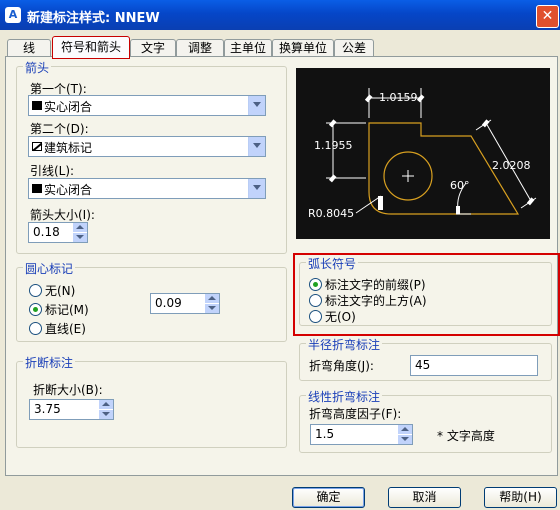  What do you see at coordinates (423, 365) in the screenshot?
I see `jog-angle-value: 45` at bounding box center [423, 365].